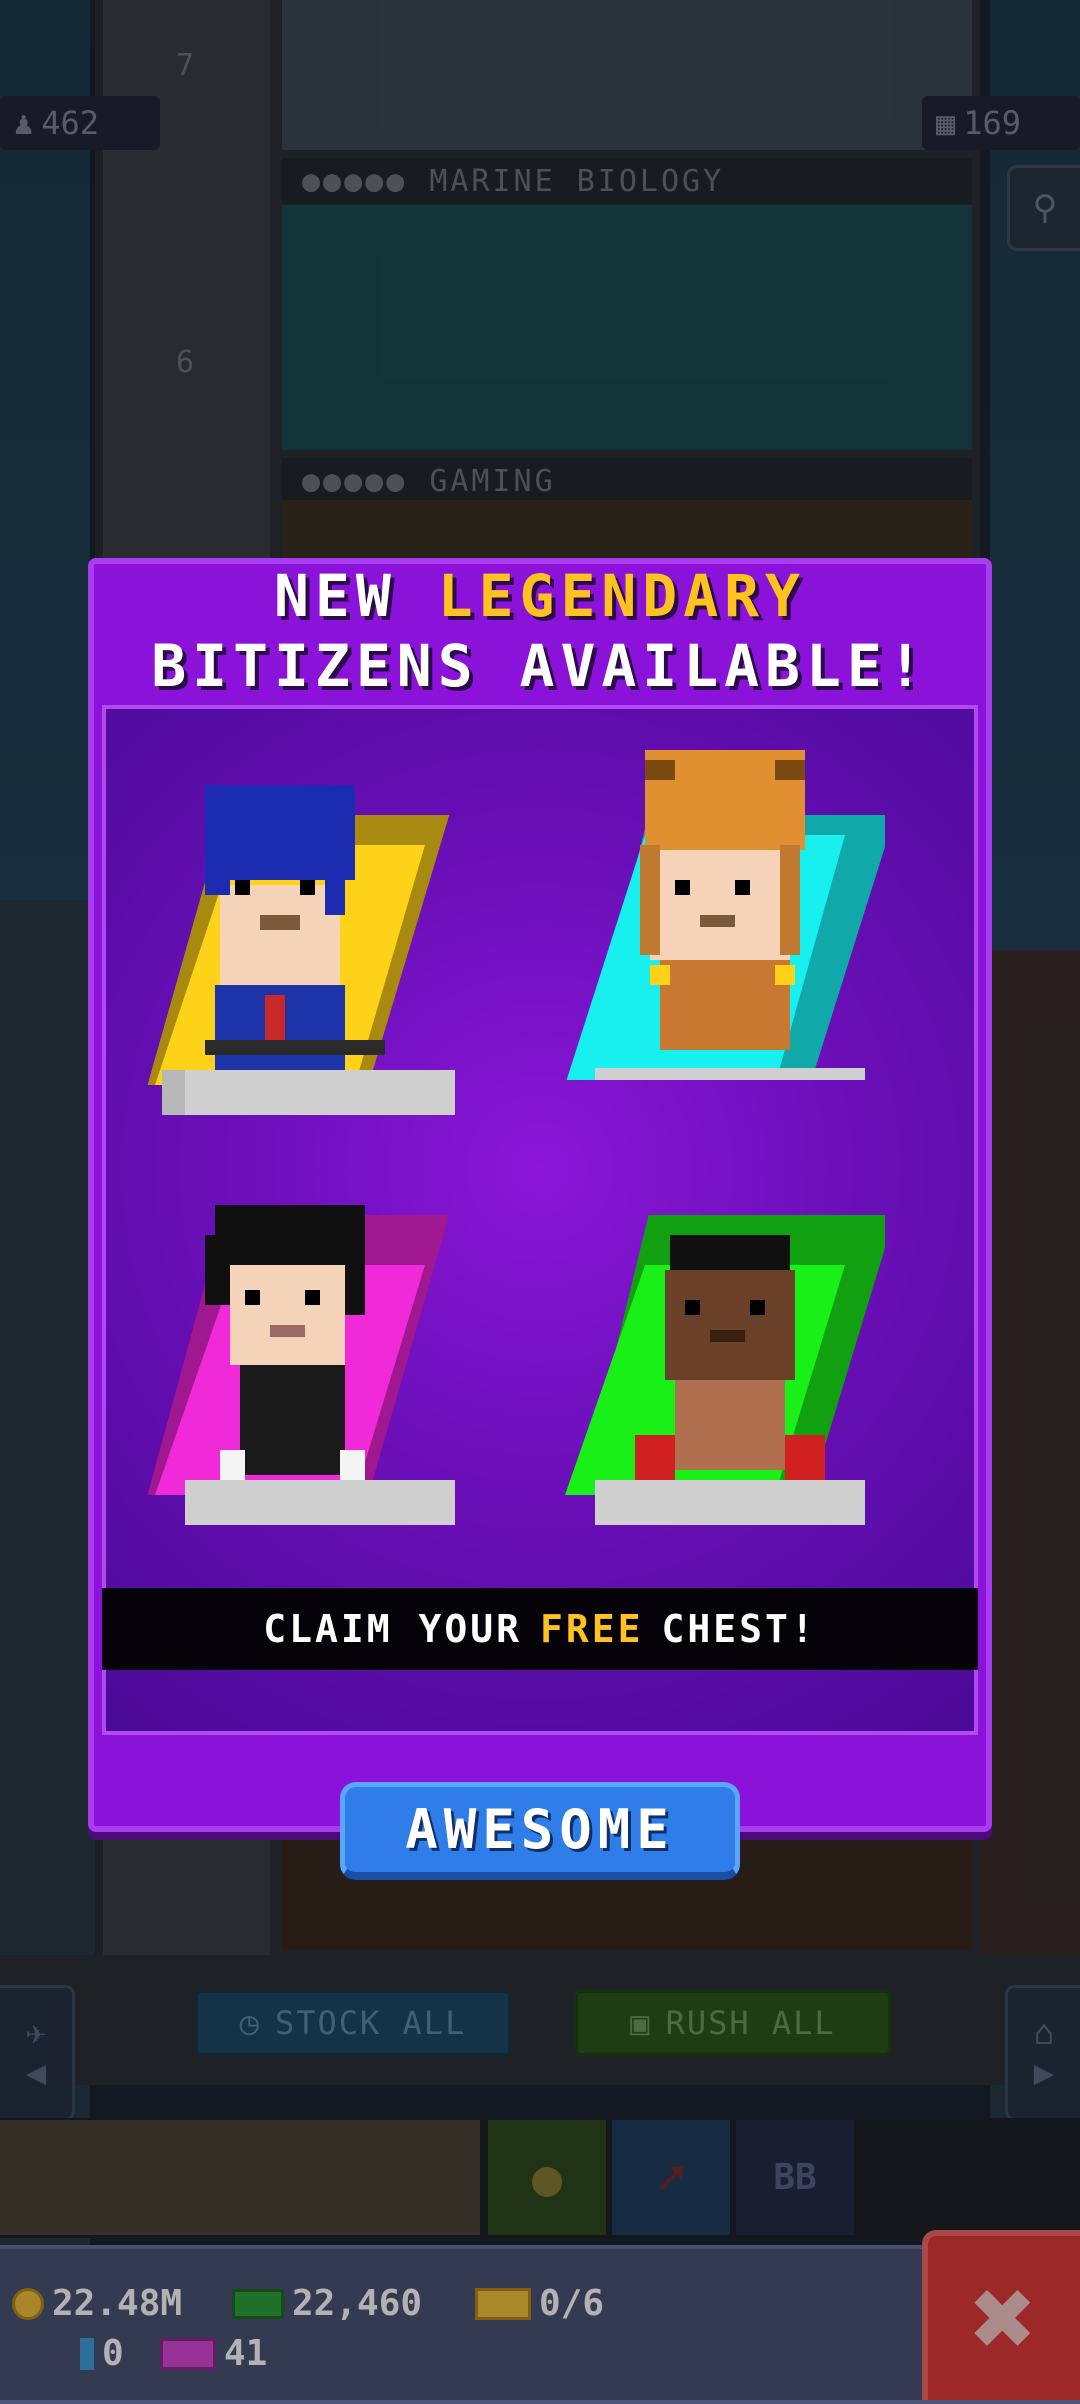 The width and height of the screenshot is (1080, 2404). What do you see at coordinates (185, 65) in the screenshot?
I see `floor-number-7: 7` at bounding box center [185, 65].